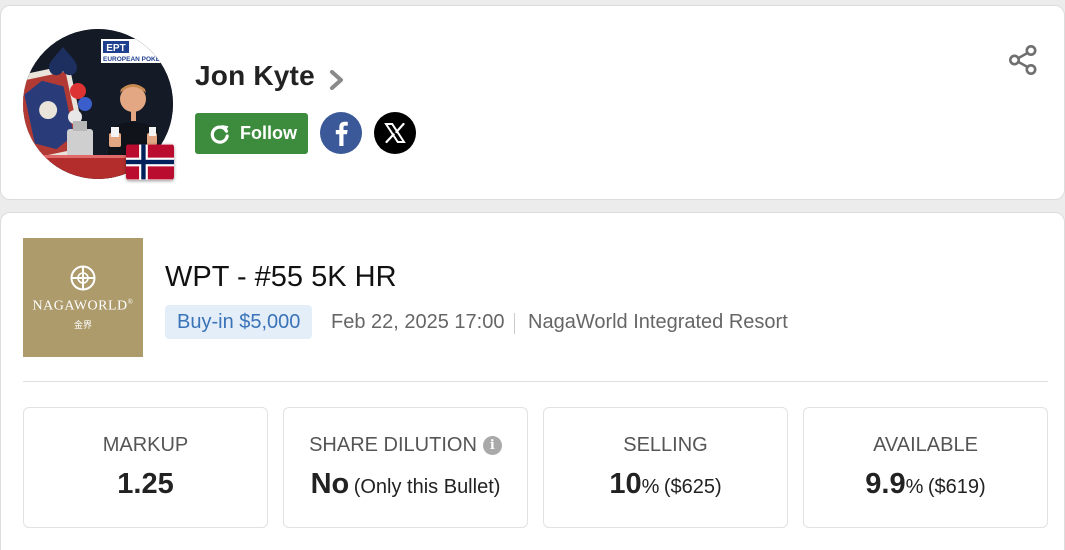 This screenshot has width=1065, height=550. What do you see at coordinates (239, 322) in the screenshot?
I see `buyin-badge: Buy-in $5,000` at bounding box center [239, 322].